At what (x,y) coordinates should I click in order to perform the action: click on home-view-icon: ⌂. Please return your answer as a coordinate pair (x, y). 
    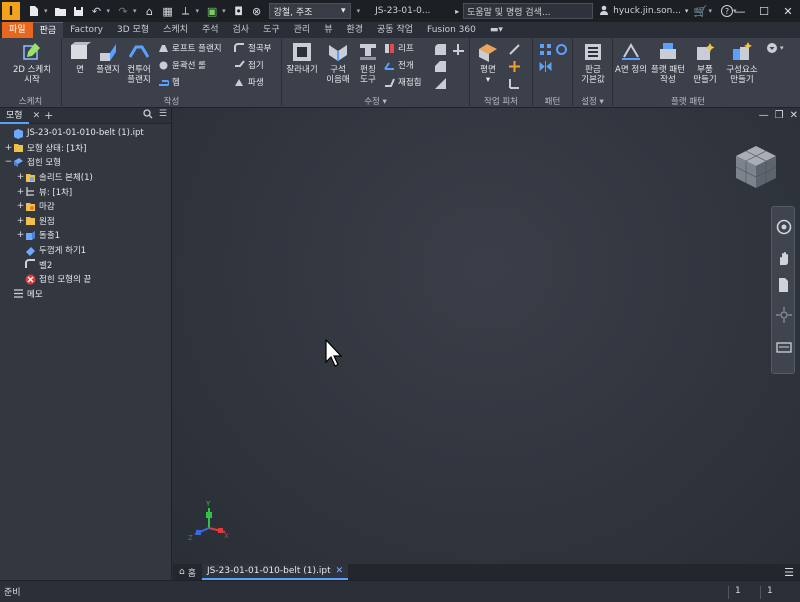
    Looking at the image, I should click on (150, 11).